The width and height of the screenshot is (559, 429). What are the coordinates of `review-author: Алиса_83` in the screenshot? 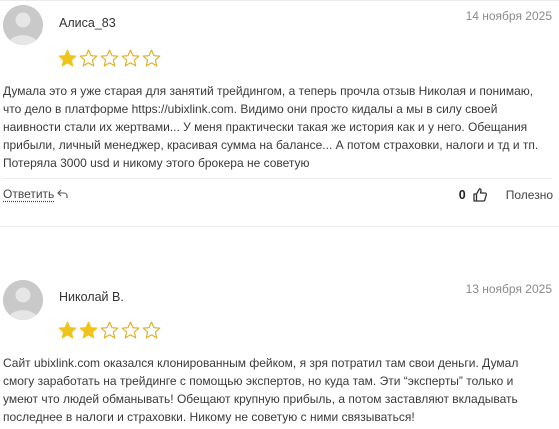 It's located at (87, 23).